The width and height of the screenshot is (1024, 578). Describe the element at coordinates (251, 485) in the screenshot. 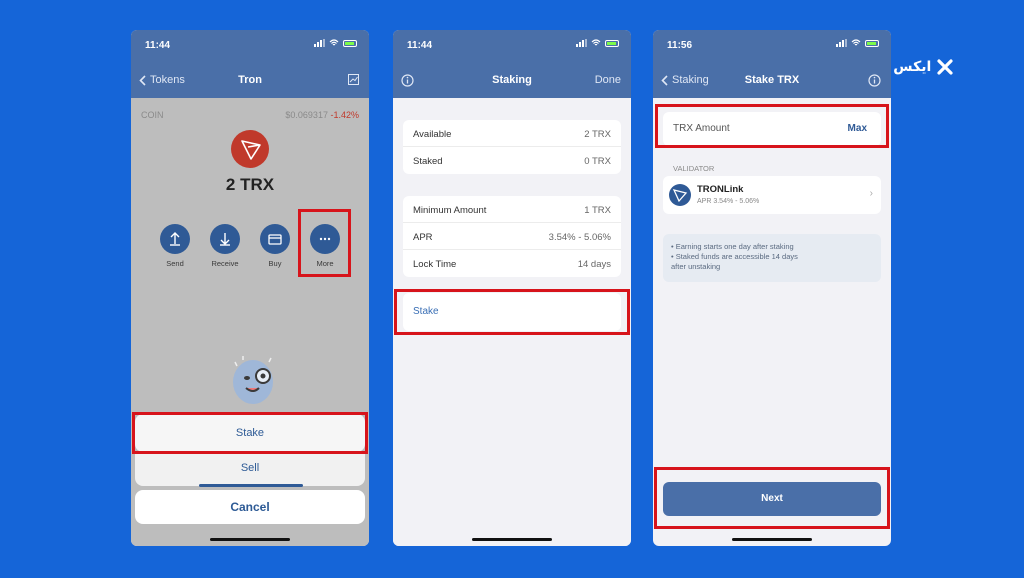

I see `sheet-divider` at that location.